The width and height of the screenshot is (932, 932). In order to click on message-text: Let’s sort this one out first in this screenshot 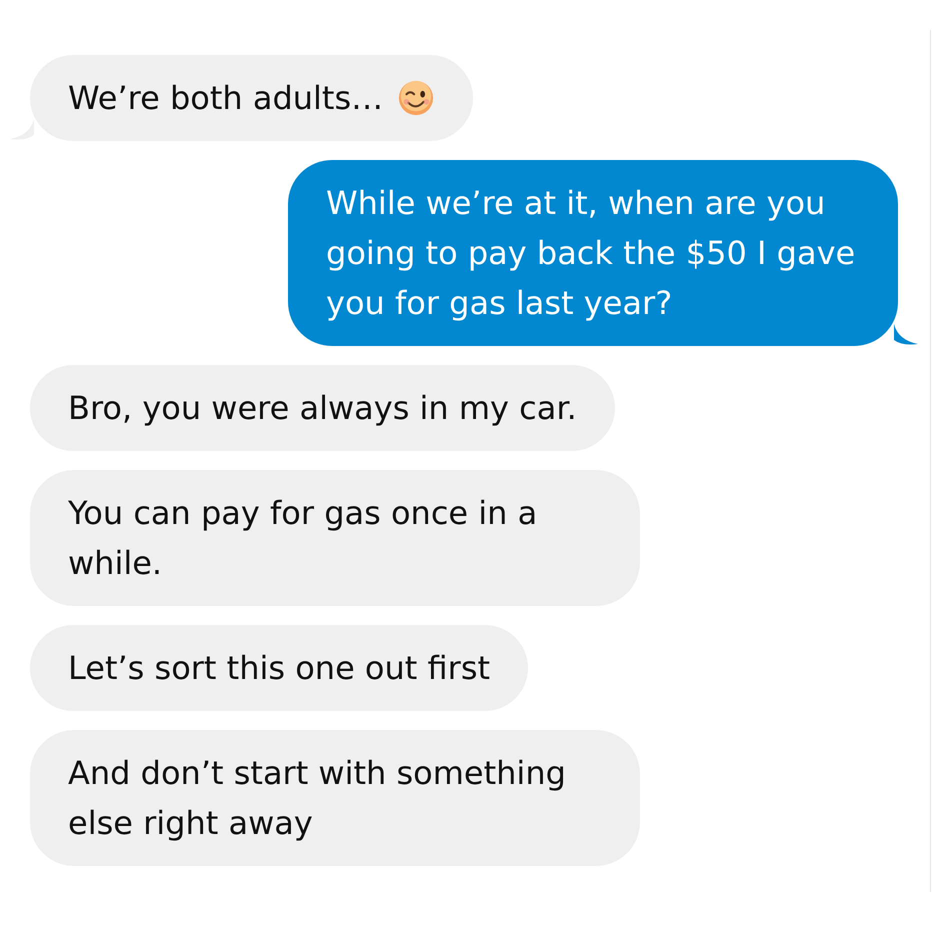, I will do `click(279, 668)`.